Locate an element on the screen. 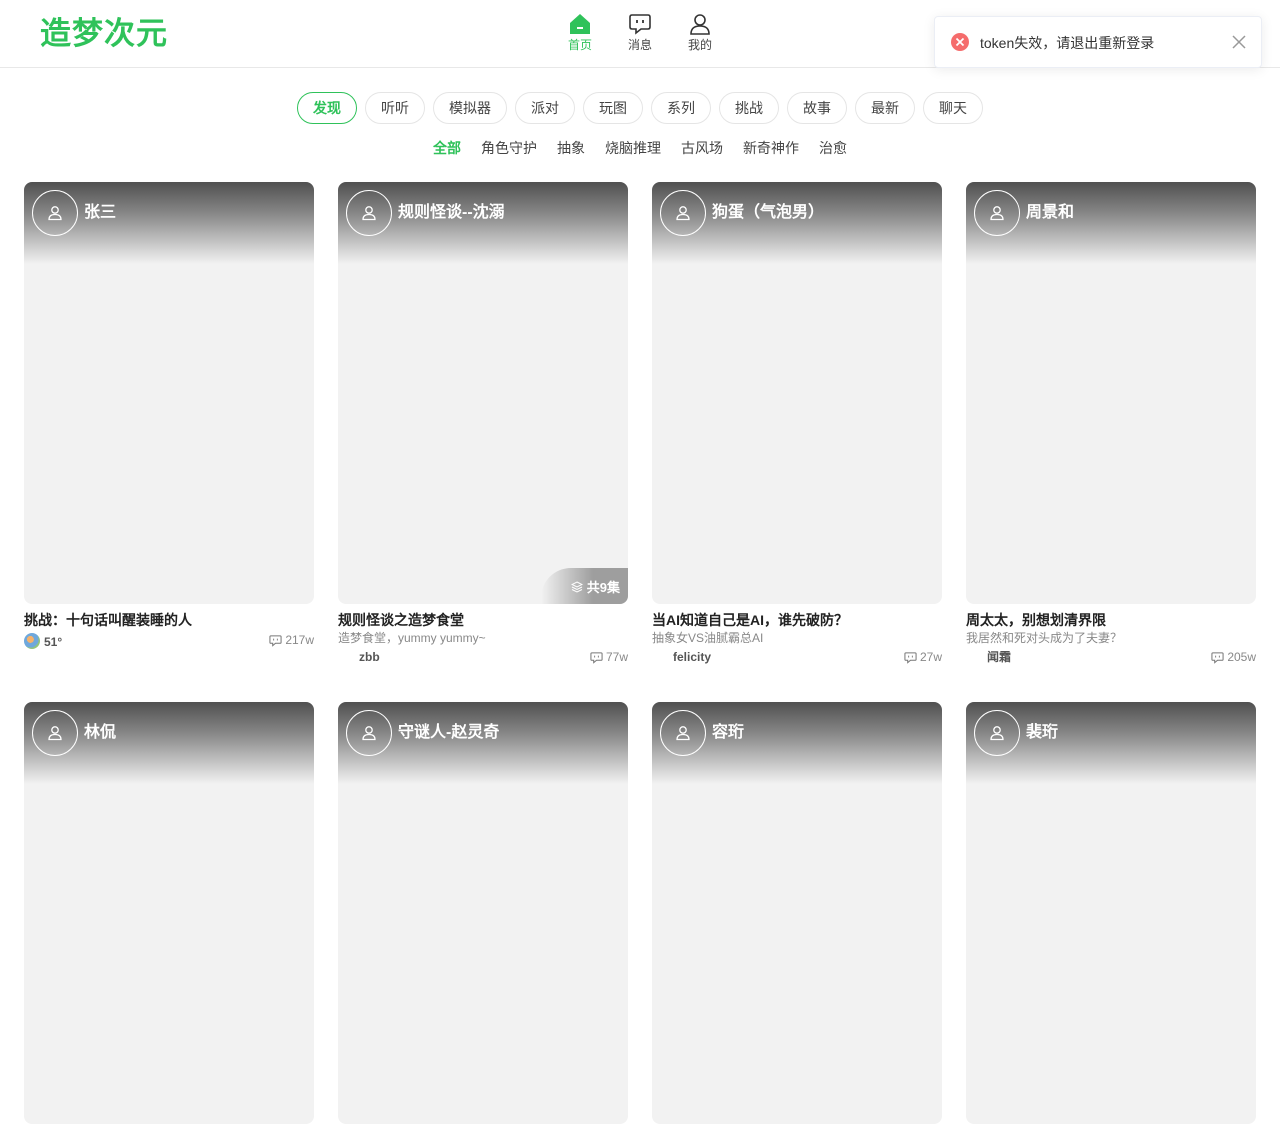 The width and height of the screenshot is (1280, 1124). subtab-abstract: 抽象 is located at coordinates (571, 148).